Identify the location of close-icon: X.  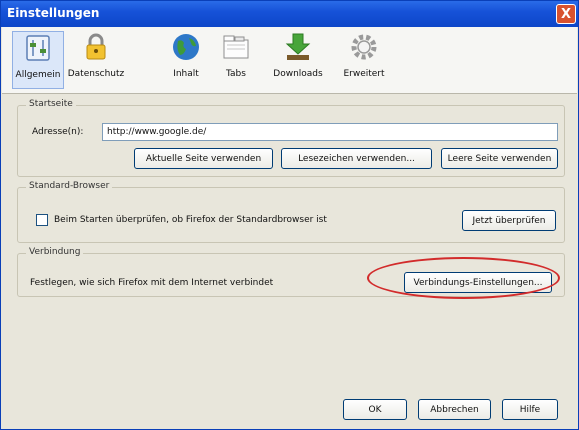
(566, 14).